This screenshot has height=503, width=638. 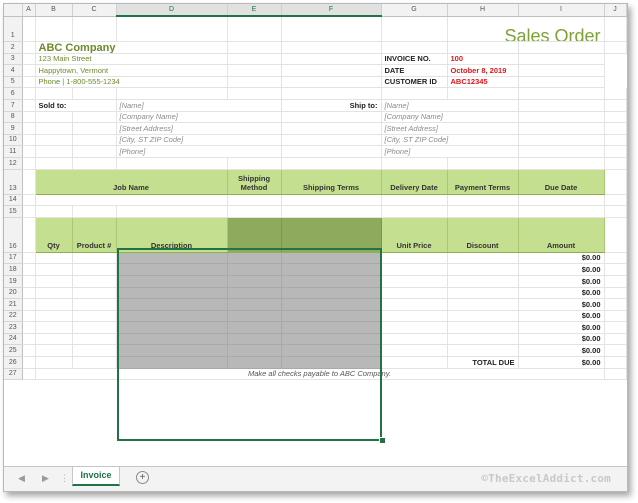 I want to click on payment-terms-header: Payment Terms, so click(x=483, y=182).